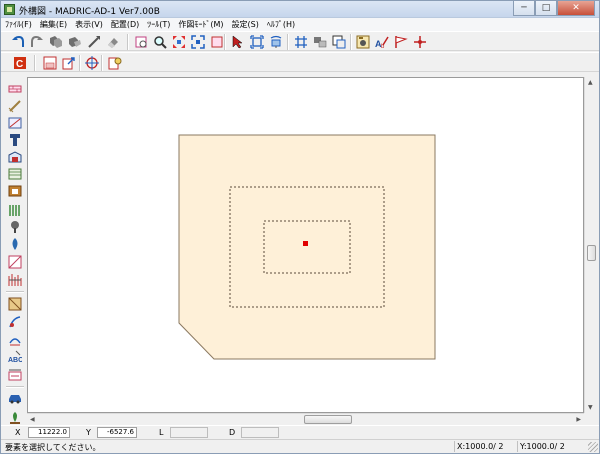 This screenshot has height=454, width=600. I want to click on print-preview-icon, so click(140, 42).